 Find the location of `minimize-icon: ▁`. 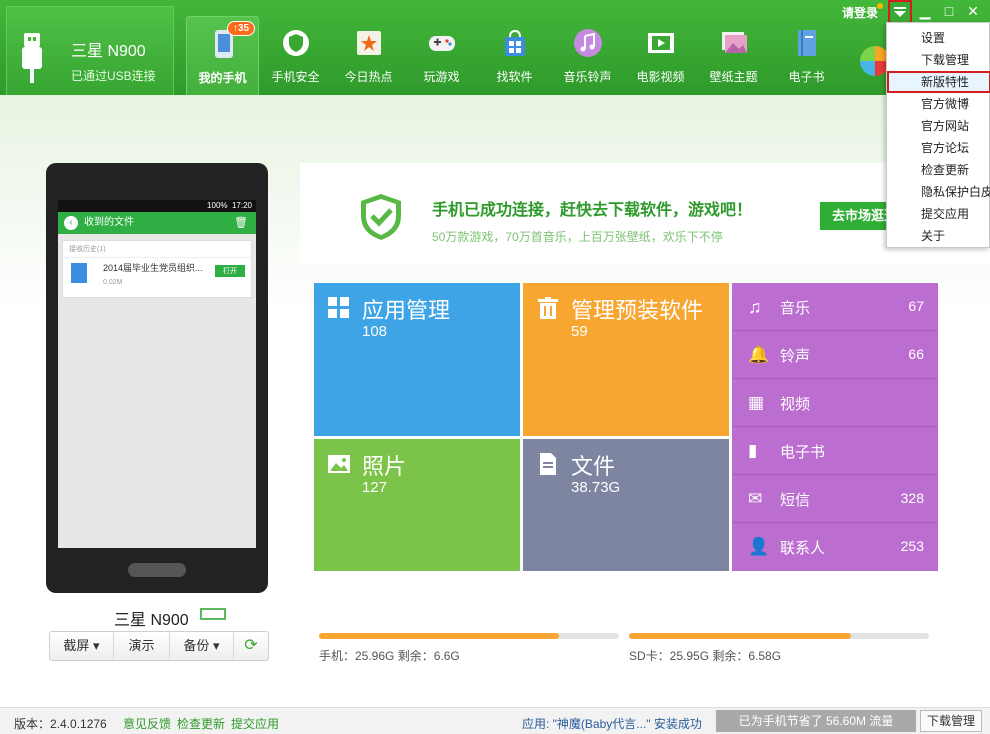

minimize-icon: ▁ is located at coordinates (925, 11).